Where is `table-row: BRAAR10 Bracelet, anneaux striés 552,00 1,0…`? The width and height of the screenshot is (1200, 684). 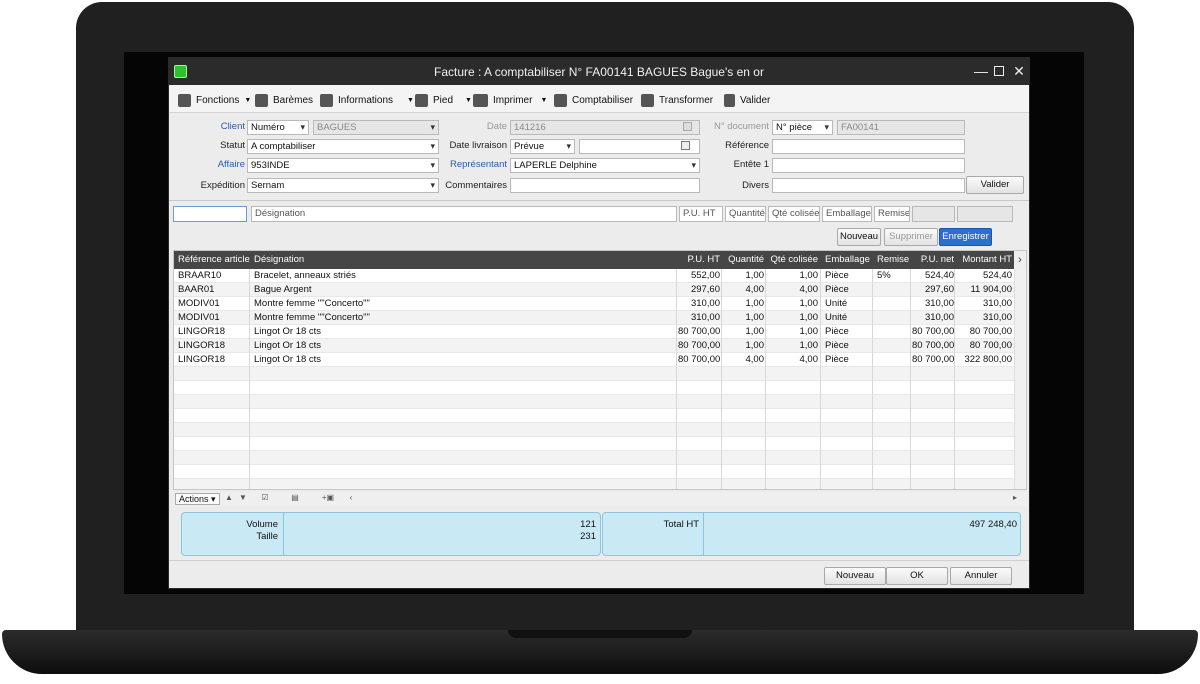
table-row: BRAAR10 Bracelet, anneaux striés 552,00 1,0… is located at coordinates (595, 276).